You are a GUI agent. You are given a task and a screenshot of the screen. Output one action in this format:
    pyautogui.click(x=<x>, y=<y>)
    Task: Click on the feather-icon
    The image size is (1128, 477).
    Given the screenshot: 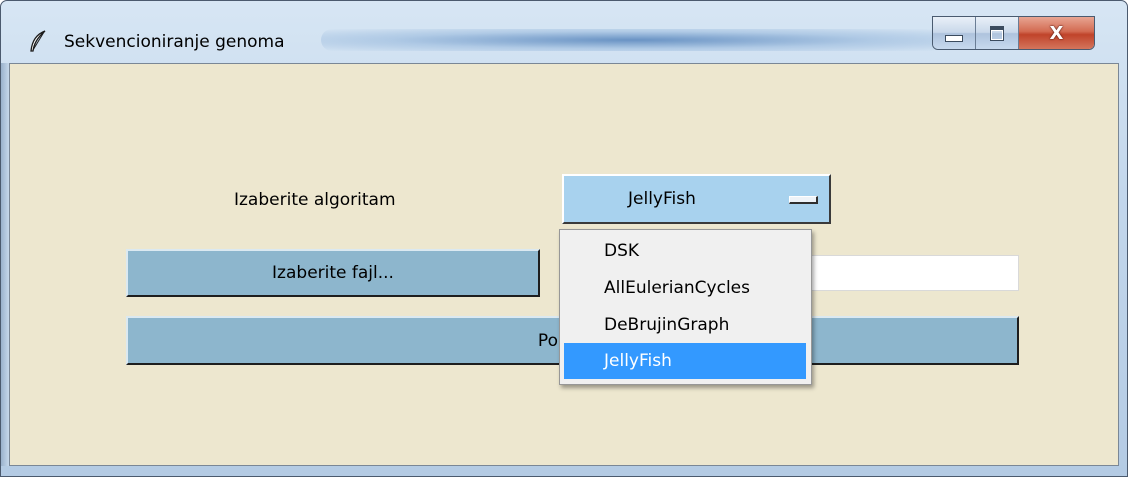 What is the action you would take?
    pyautogui.click(x=38, y=41)
    